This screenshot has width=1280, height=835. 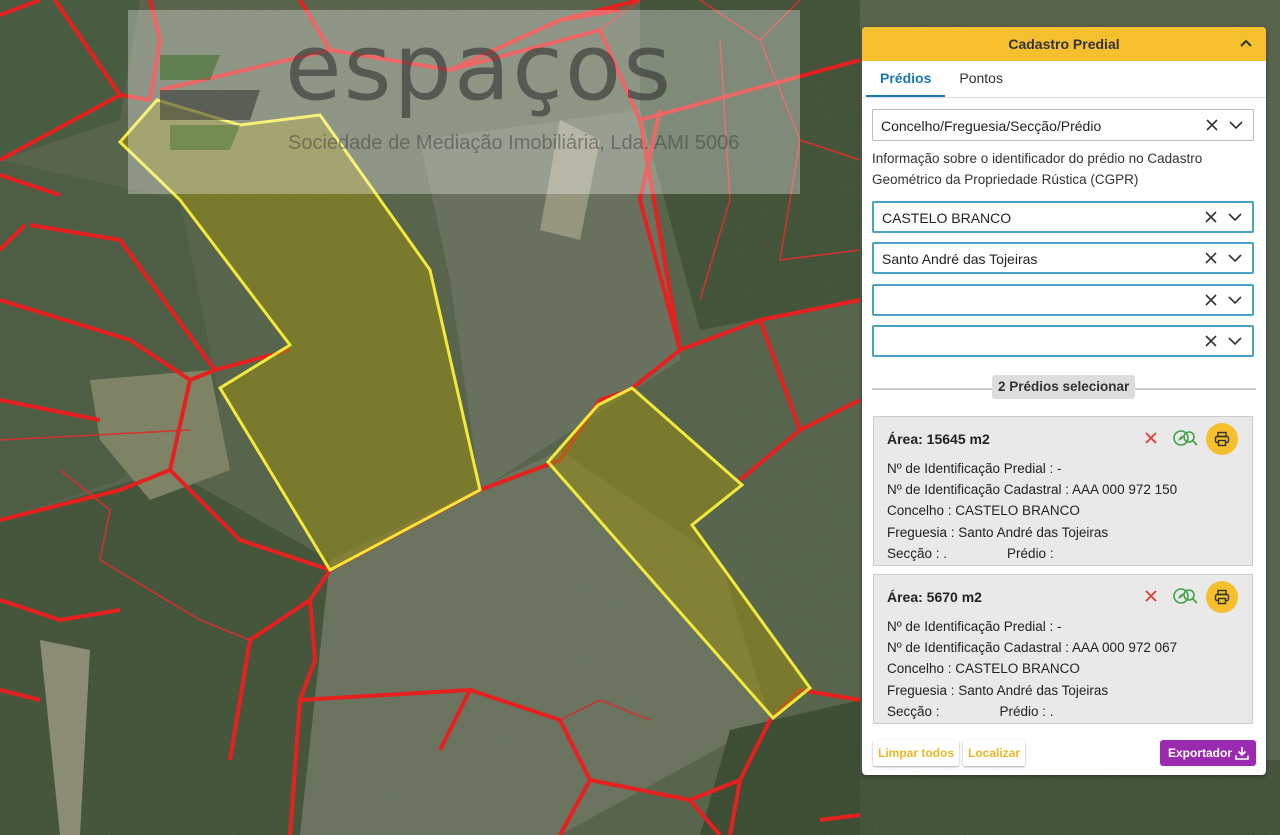 I want to click on tab-predios: Prédios, so click(x=906, y=79).